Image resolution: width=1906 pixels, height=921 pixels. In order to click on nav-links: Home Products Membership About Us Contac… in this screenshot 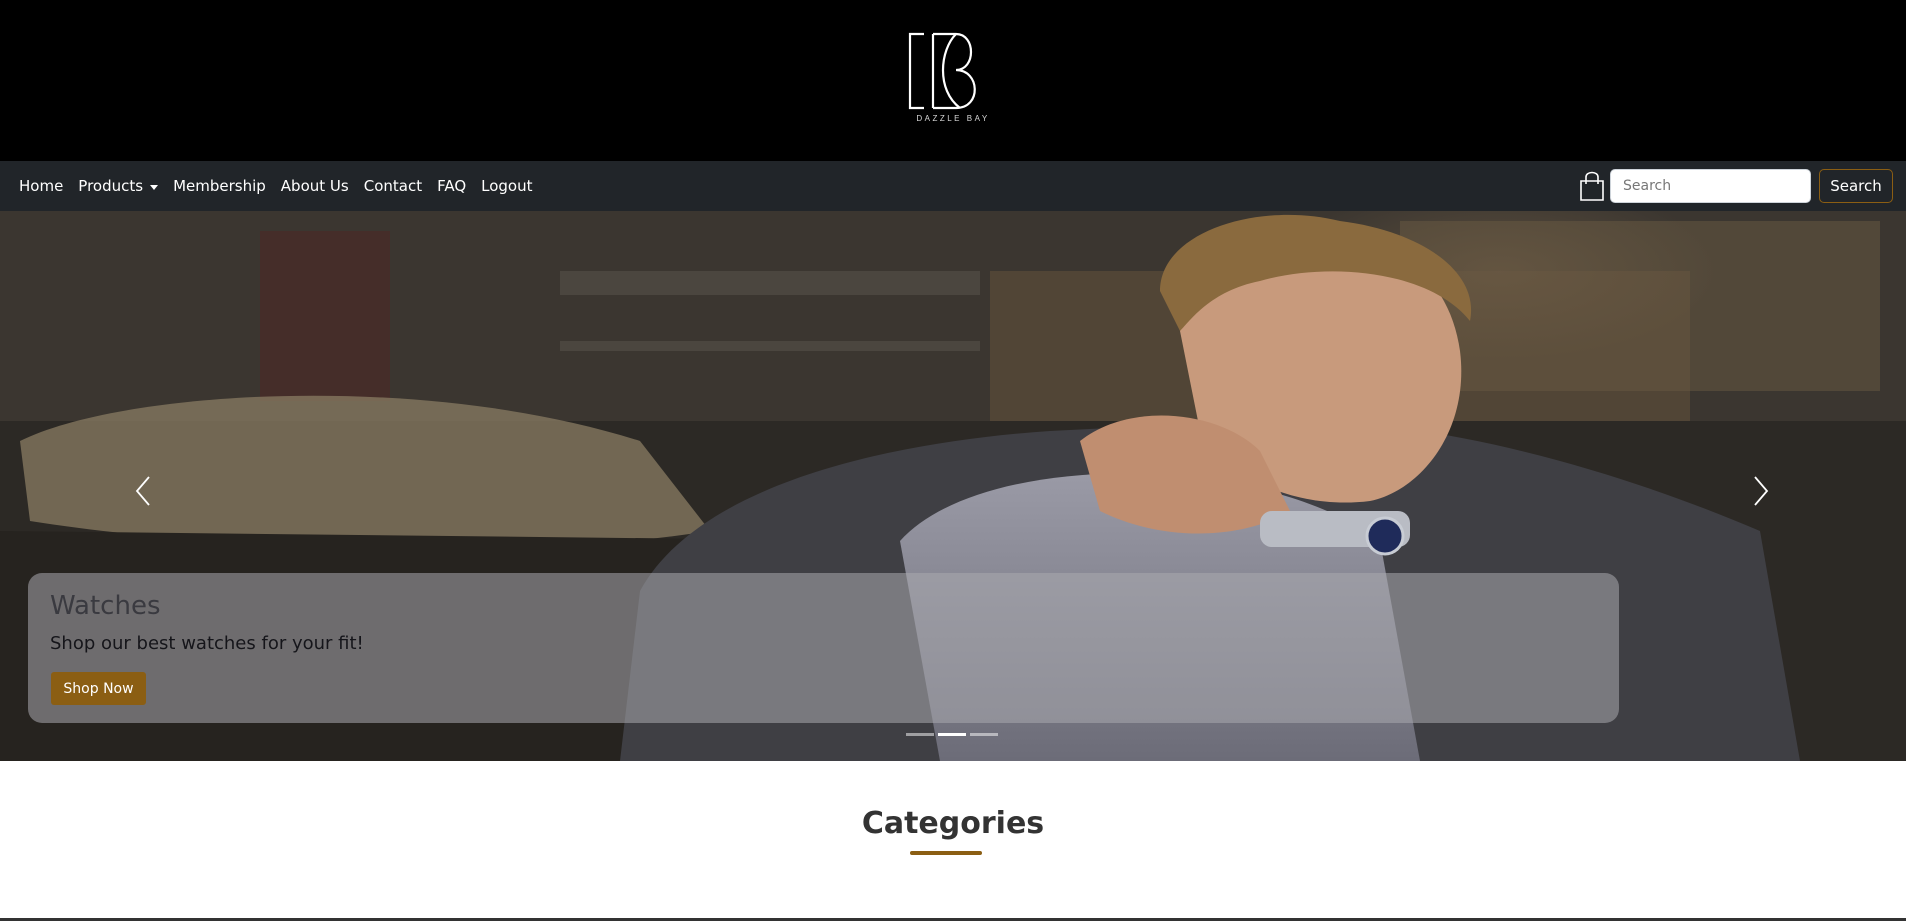, I will do `click(274, 186)`.